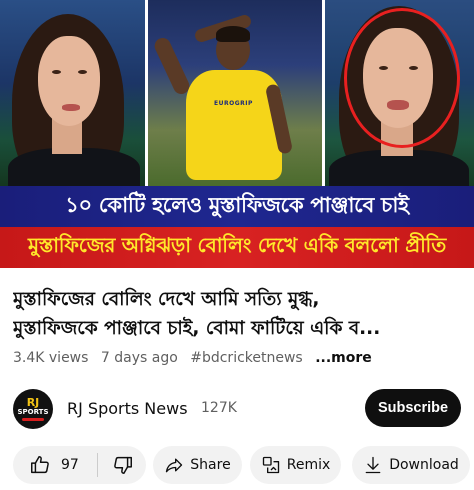 The height and width of the screenshot is (490, 474). I want to click on thumbnail-banner-top-text: ১০ কোটি হলেও মুস্তাফিজকে পাঞ্জাবে চাই, so click(237, 205).